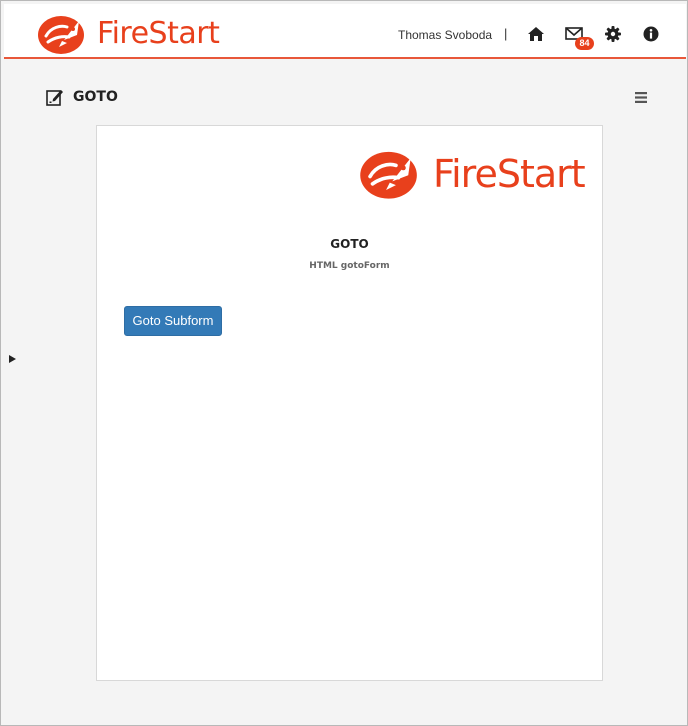  Describe the element at coordinates (158, 33) in the screenshot. I see `logo-text: FireStart` at that location.